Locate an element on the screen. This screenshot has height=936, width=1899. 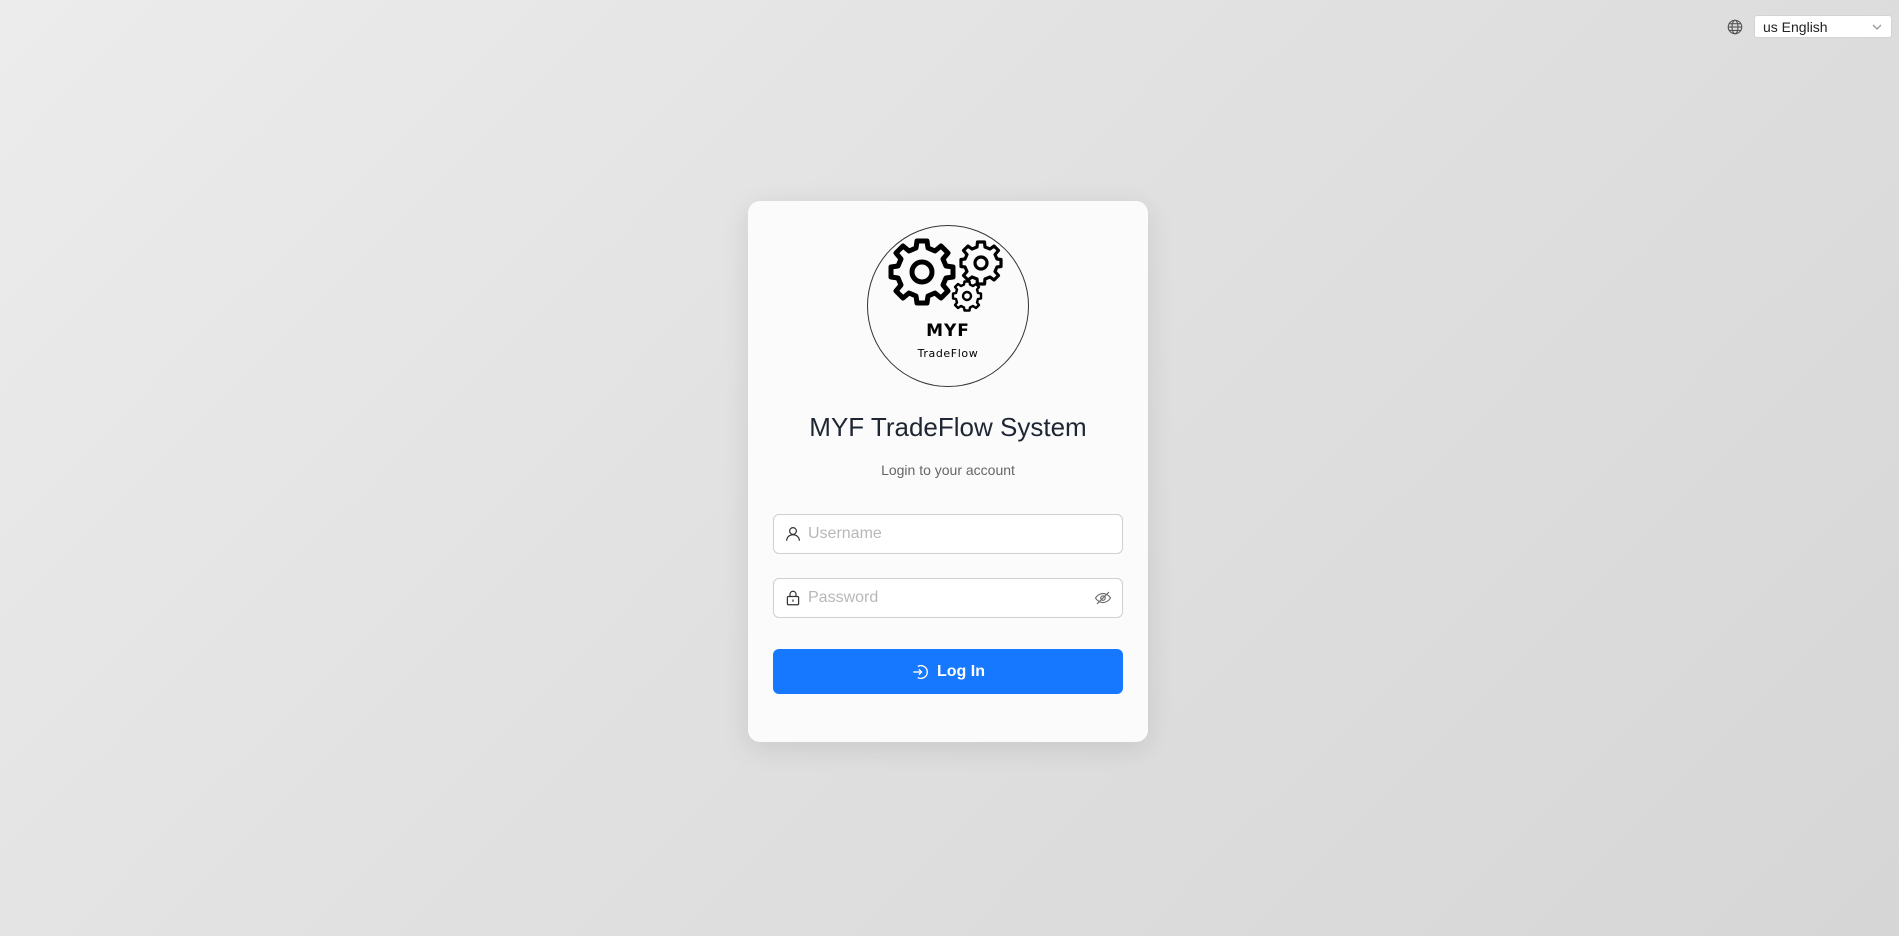
login-button-label: Log In is located at coordinates (961, 671).